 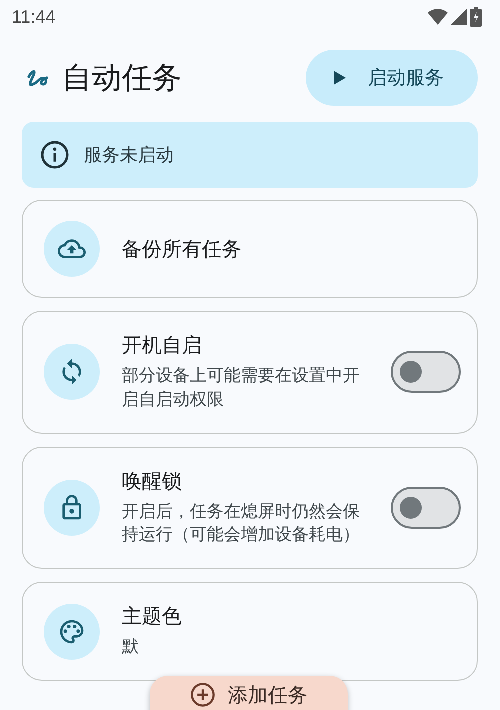 What do you see at coordinates (459, 17) in the screenshot?
I see `signal-icon` at bounding box center [459, 17].